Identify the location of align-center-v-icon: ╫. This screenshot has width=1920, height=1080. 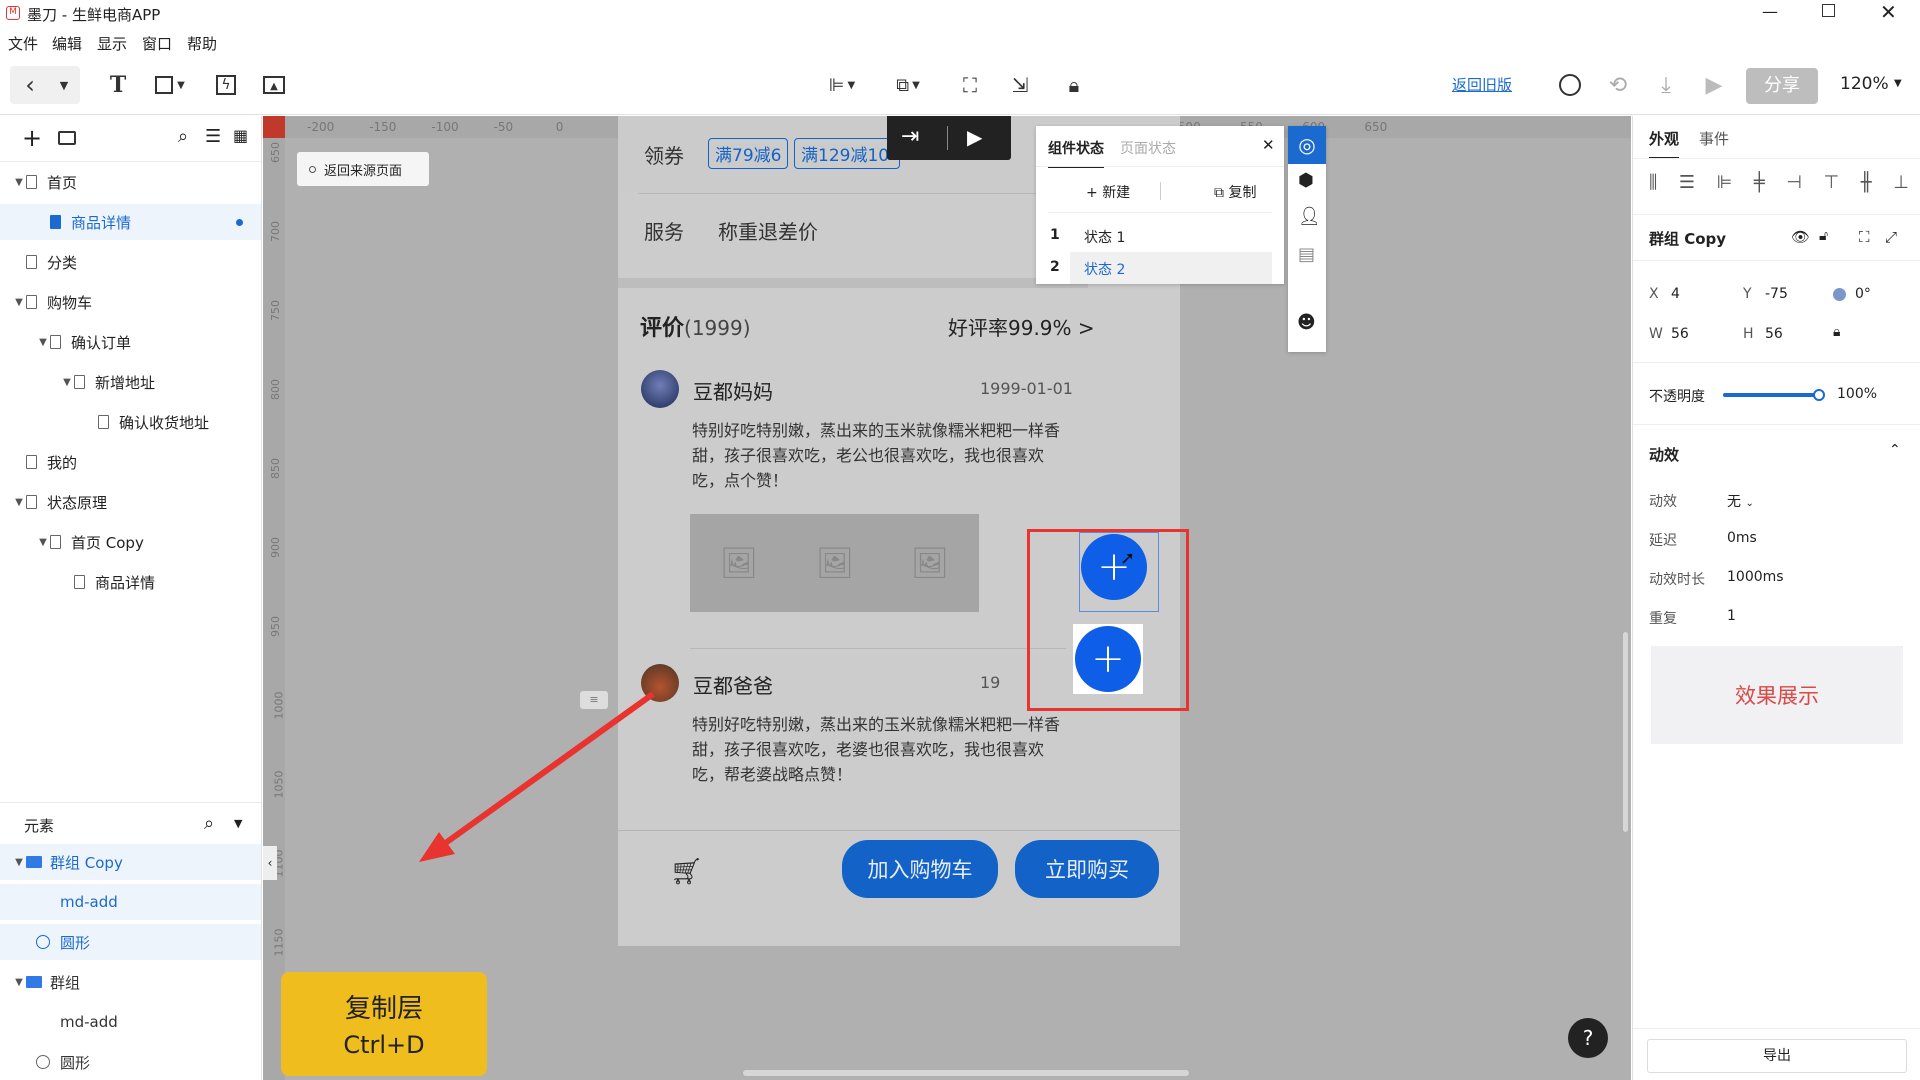
(1866, 187).